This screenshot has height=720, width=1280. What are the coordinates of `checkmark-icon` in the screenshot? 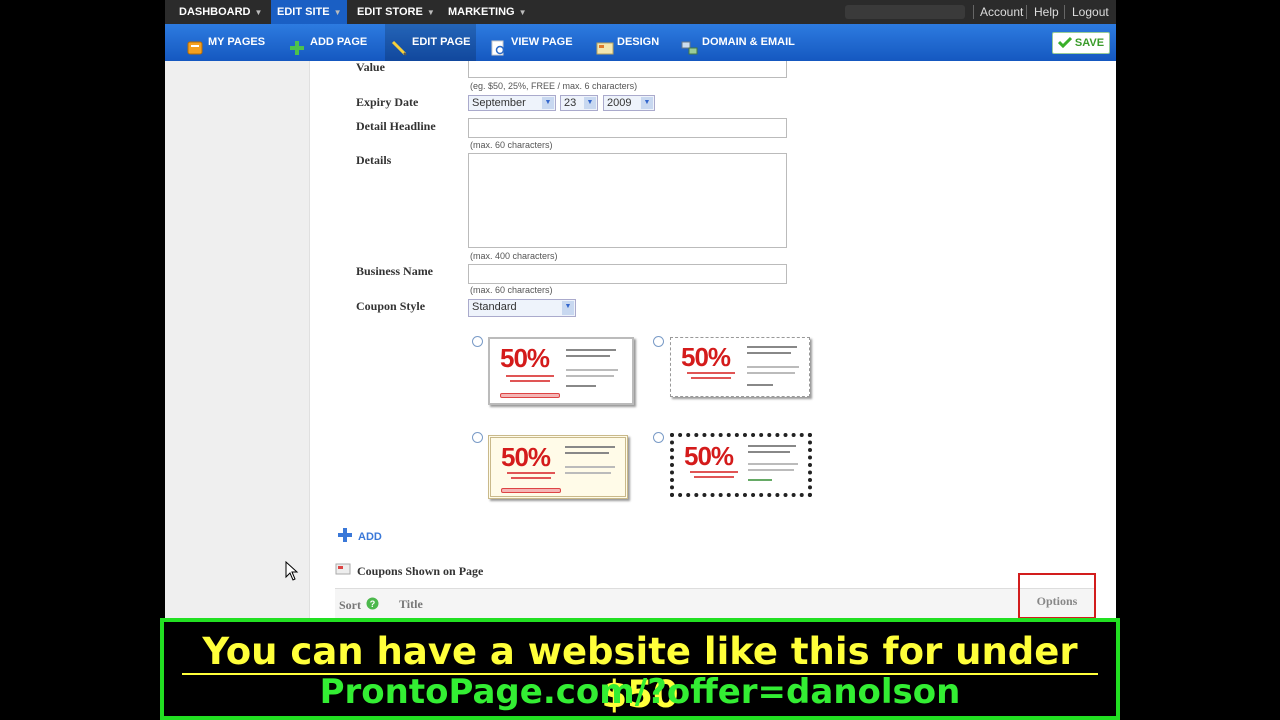 It's located at (1064, 43).